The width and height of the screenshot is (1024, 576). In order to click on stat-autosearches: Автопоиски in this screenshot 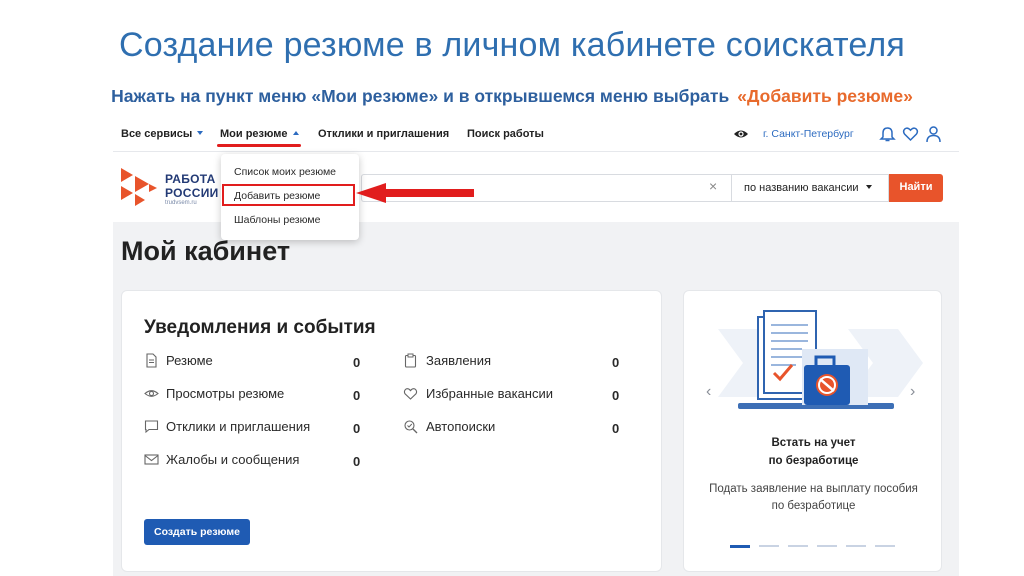, I will do `click(460, 426)`.